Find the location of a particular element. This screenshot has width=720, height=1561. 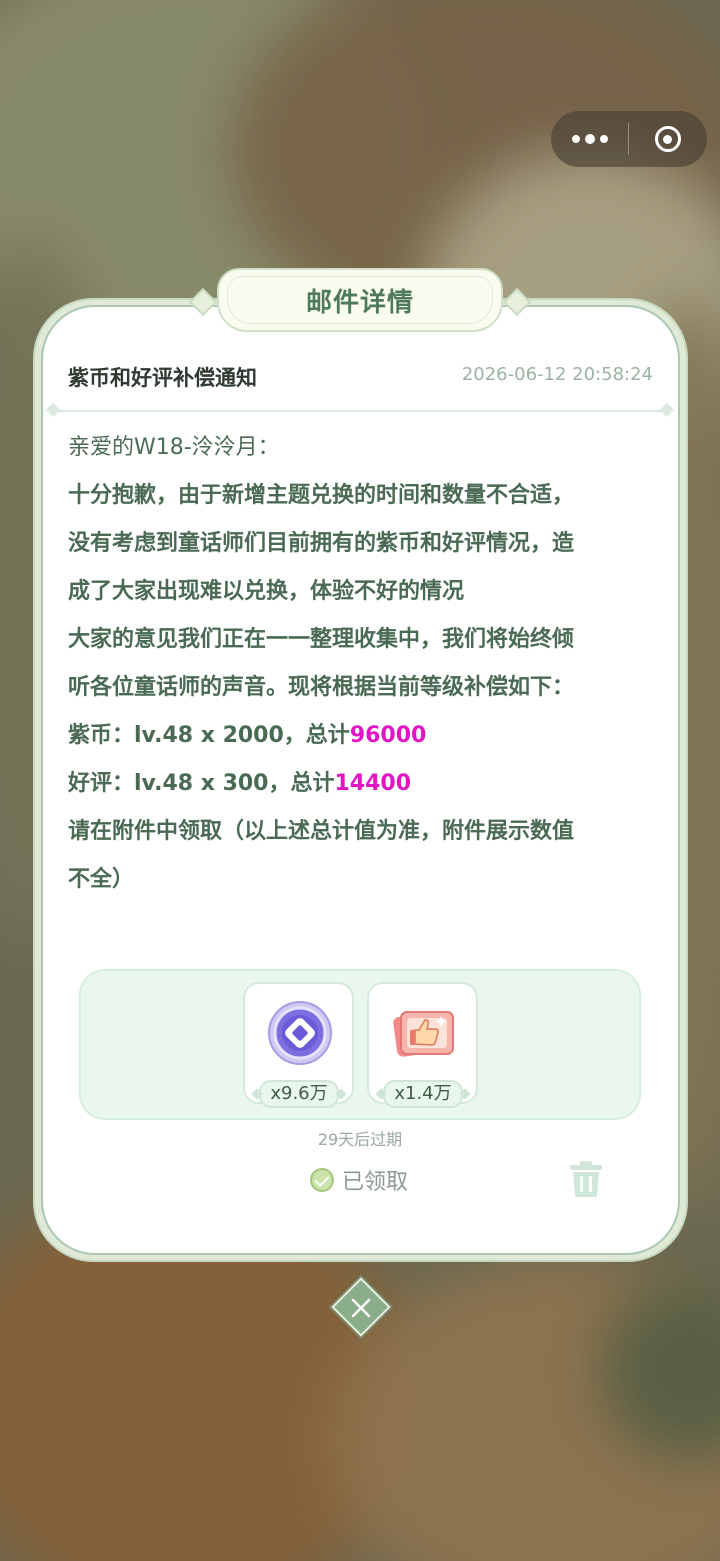

mail-timestamp: 2026-06-12 20:58:24 is located at coordinates (557, 374).